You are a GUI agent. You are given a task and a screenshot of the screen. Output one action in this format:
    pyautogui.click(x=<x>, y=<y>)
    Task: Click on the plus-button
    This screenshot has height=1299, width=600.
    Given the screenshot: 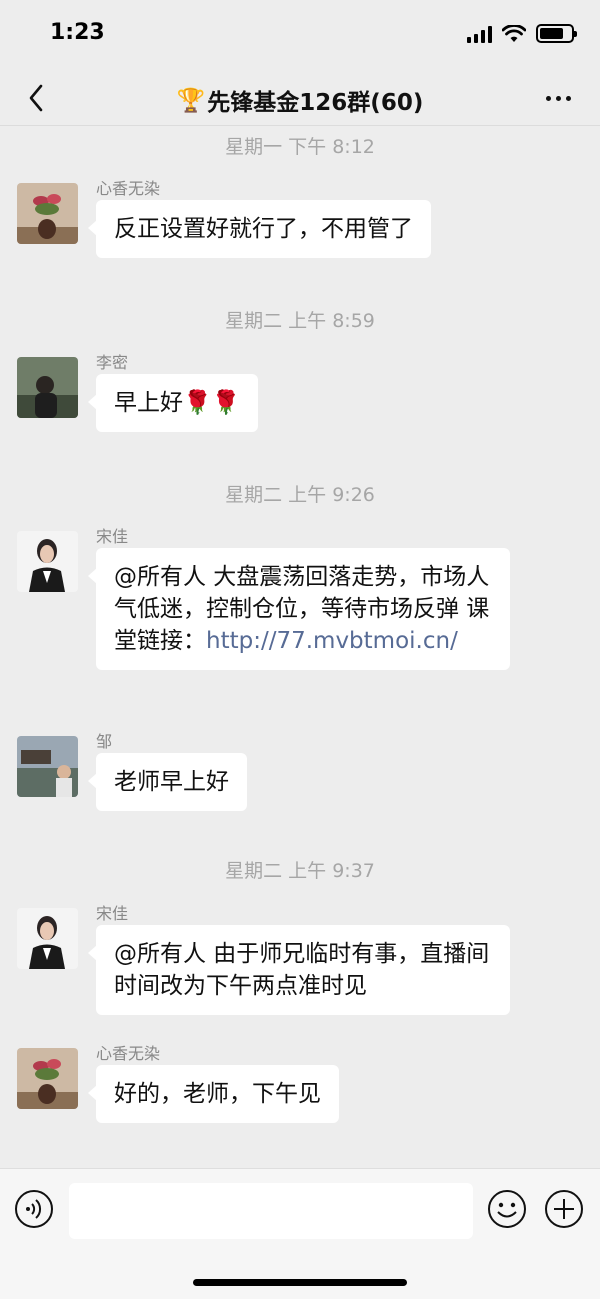 What is the action you would take?
    pyautogui.click(x=564, y=1209)
    